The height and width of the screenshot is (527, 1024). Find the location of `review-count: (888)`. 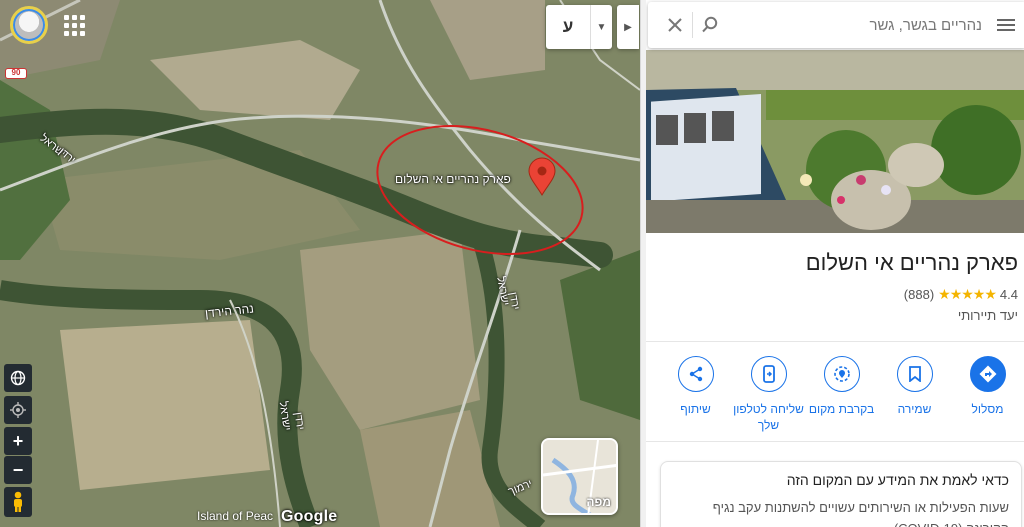

review-count: (888) is located at coordinates (919, 294).